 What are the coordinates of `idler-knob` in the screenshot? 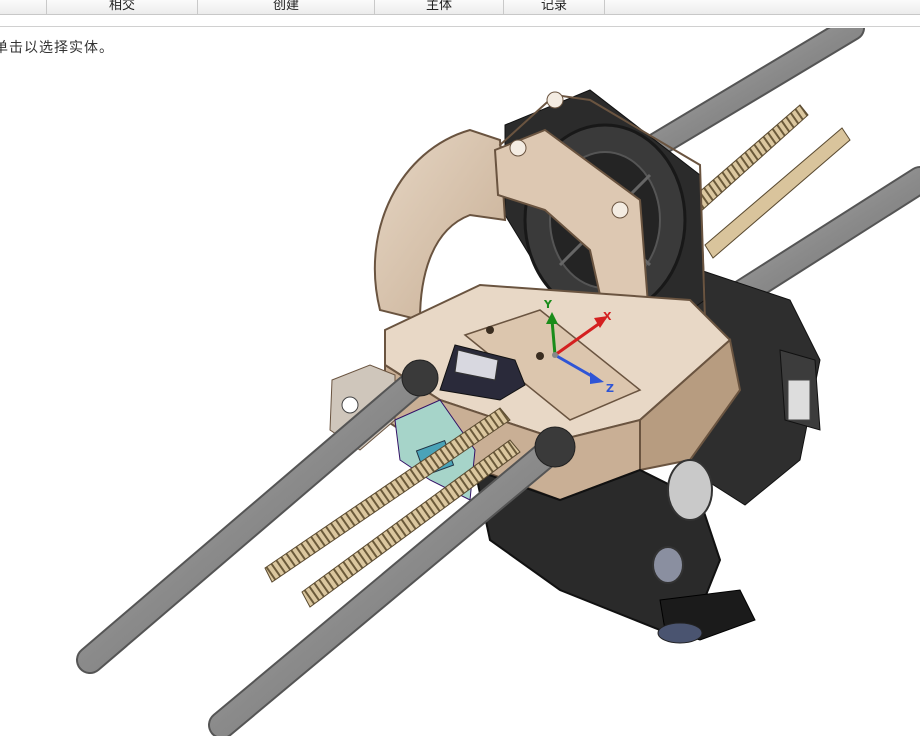 It's located at (668, 565).